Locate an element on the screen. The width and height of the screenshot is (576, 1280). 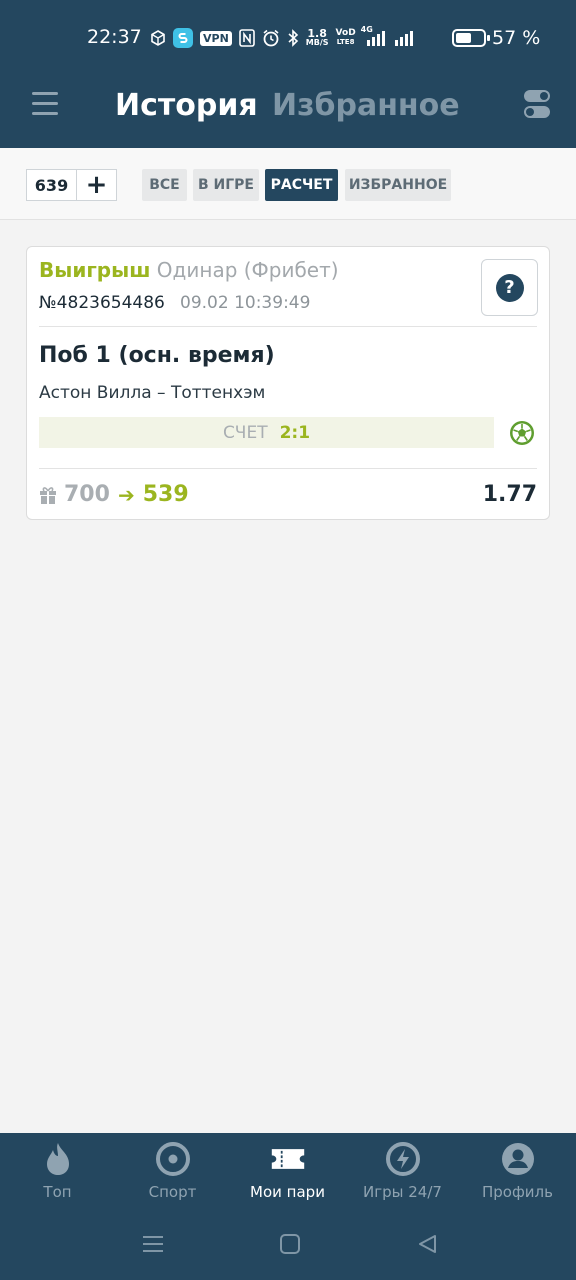
stake-amount: 700 is located at coordinates (87, 494).